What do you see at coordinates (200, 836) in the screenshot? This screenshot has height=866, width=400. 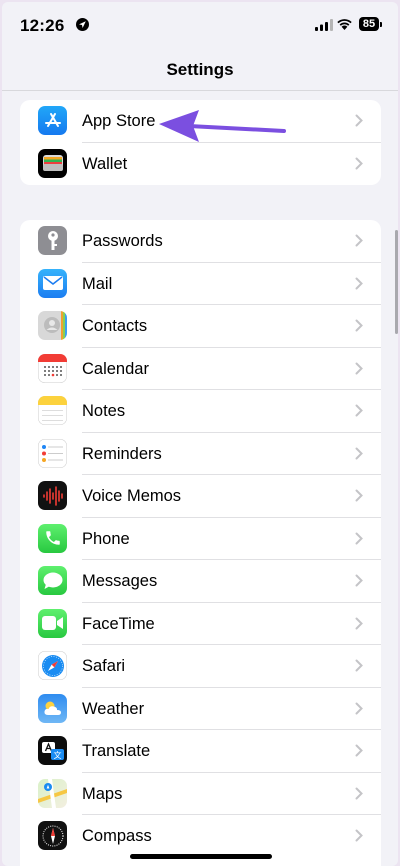 I see `settings-row-compass: Compass` at bounding box center [200, 836].